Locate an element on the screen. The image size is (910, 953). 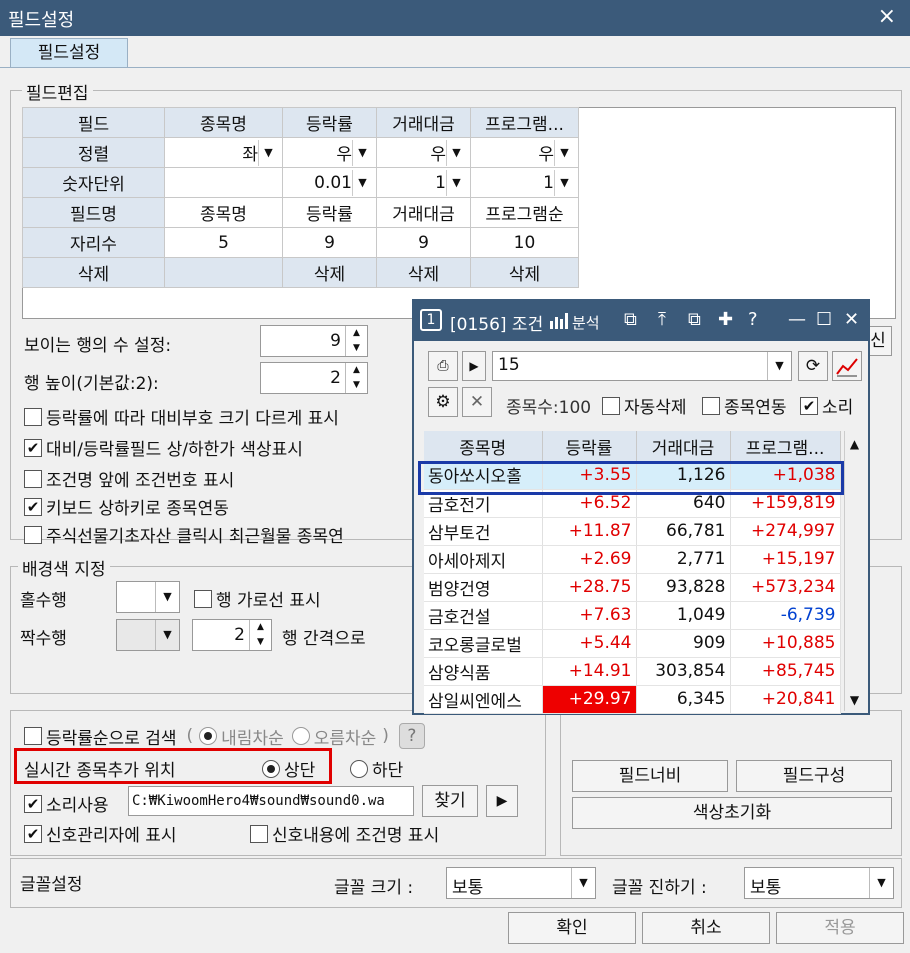
digits-cell: 10 is located at coordinates (524, 242).